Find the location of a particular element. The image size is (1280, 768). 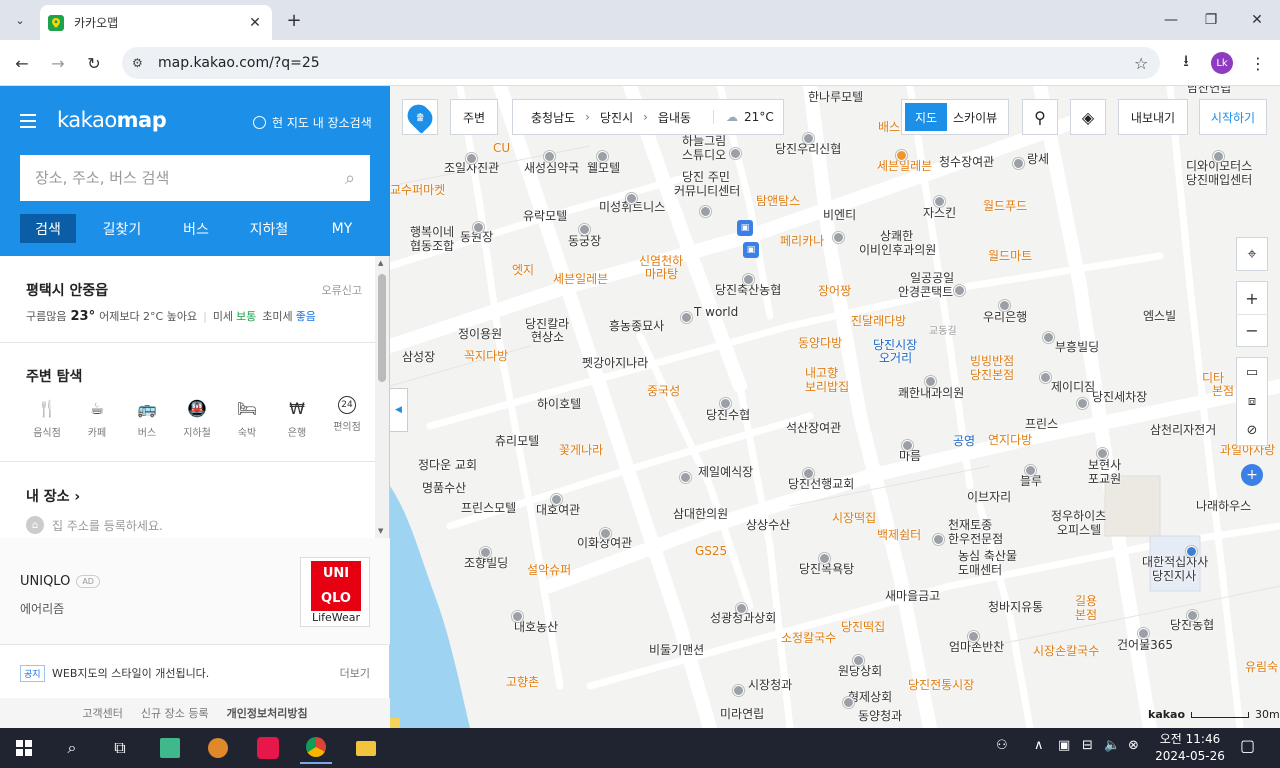

map-label: 우리은행 is located at coordinates (1005, 317).